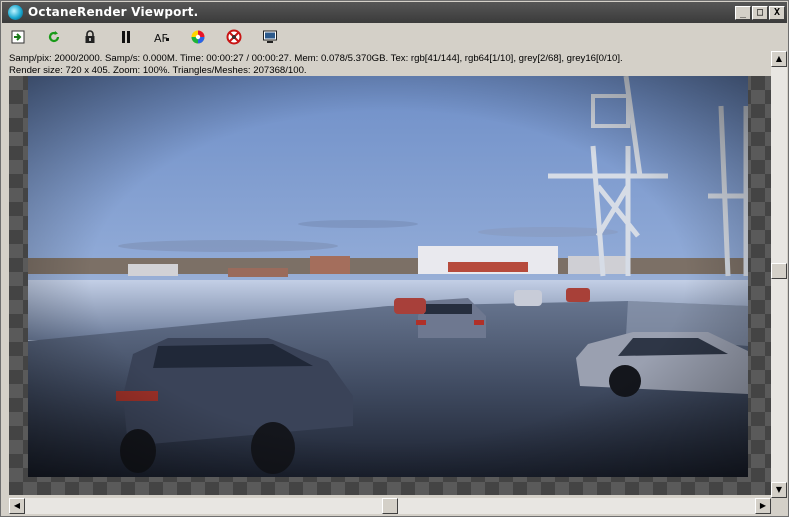  Describe the element at coordinates (394, 12) in the screenshot. I see `title-bar: OctaneRender Viewport. _ □ X` at that location.